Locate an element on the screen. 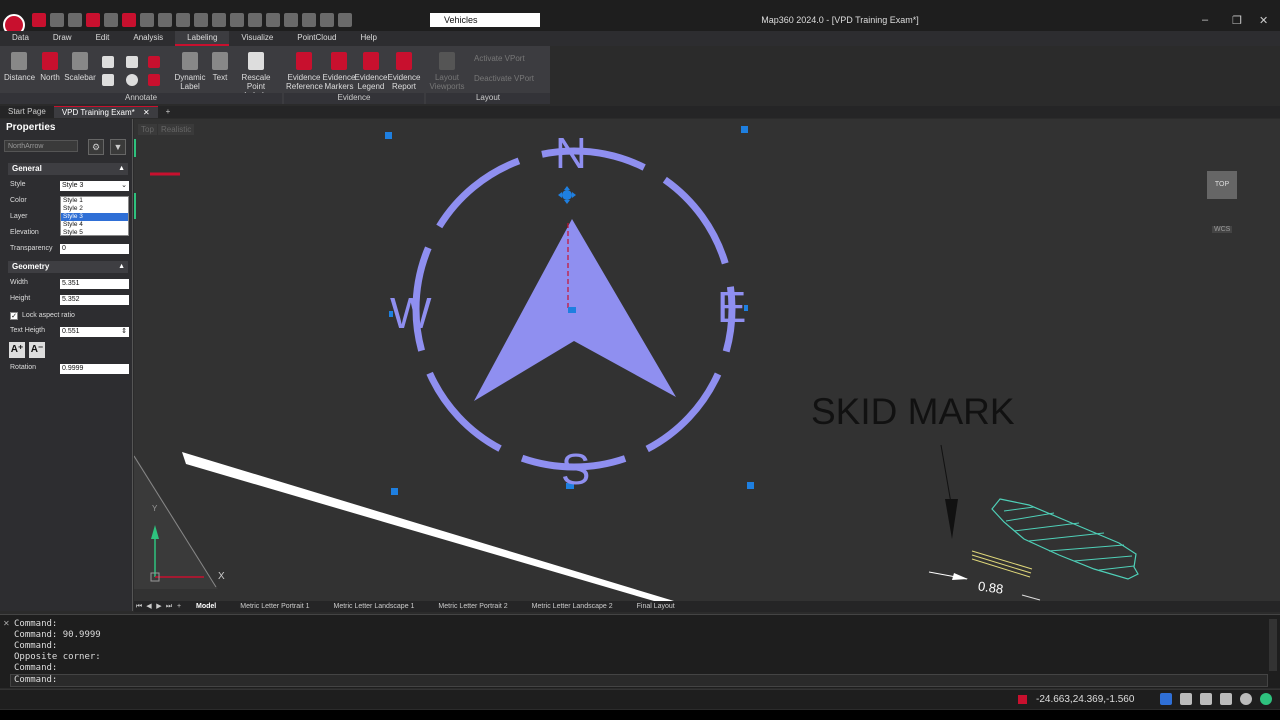  tab-start-page: Start Page is located at coordinates (27, 112).